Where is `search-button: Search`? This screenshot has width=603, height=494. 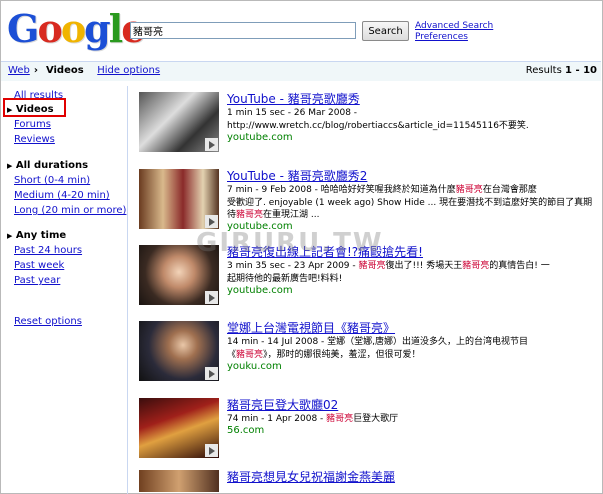 search-button: Search is located at coordinates (385, 31).